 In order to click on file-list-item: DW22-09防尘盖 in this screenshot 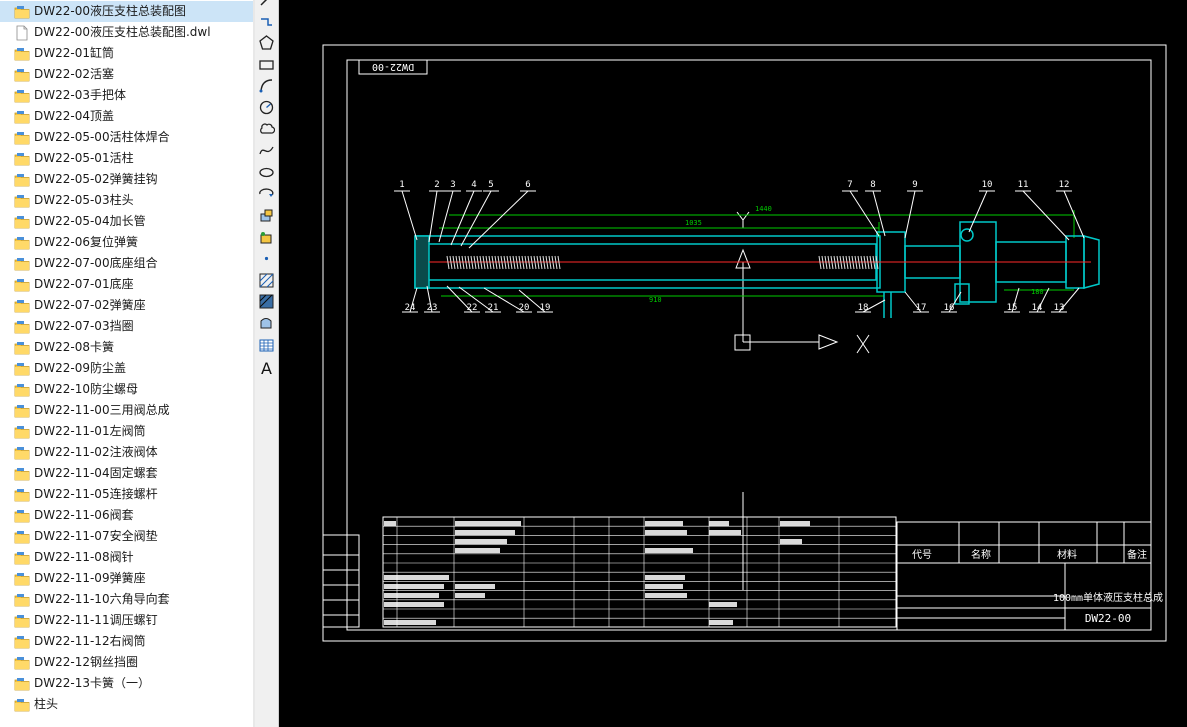, I will do `click(127, 368)`.